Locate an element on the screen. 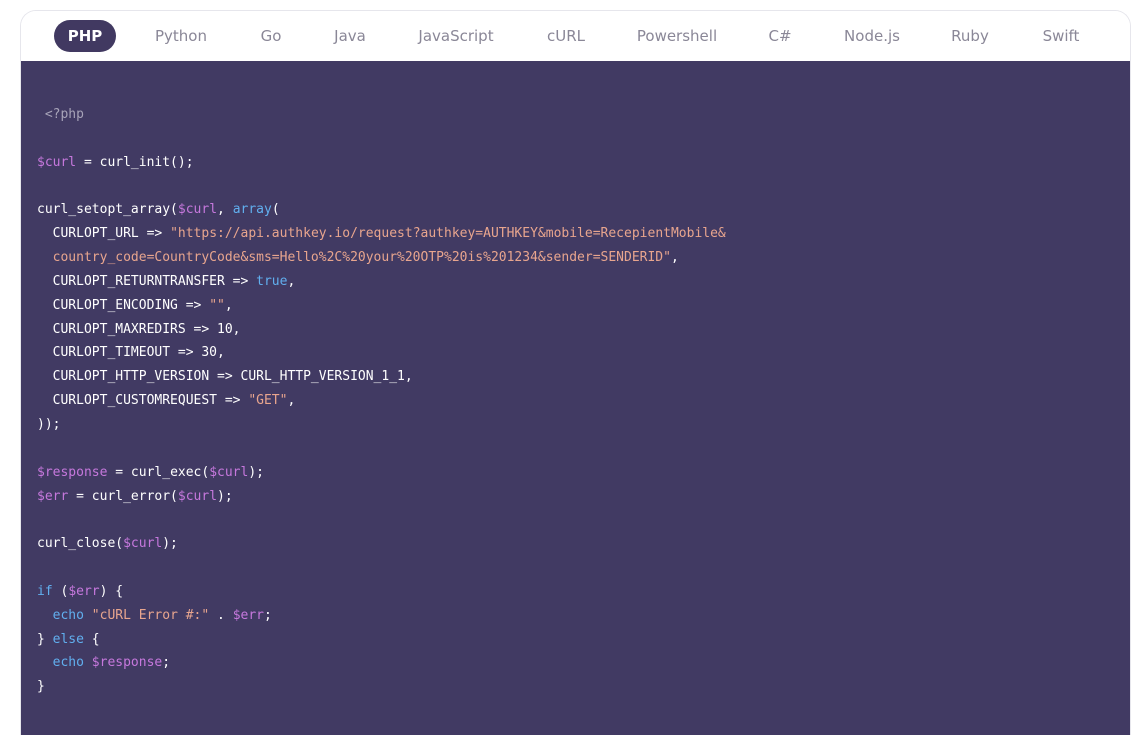 The width and height of the screenshot is (1141, 735). code-line: curl_close($curl); is located at coordinates (381, 544).